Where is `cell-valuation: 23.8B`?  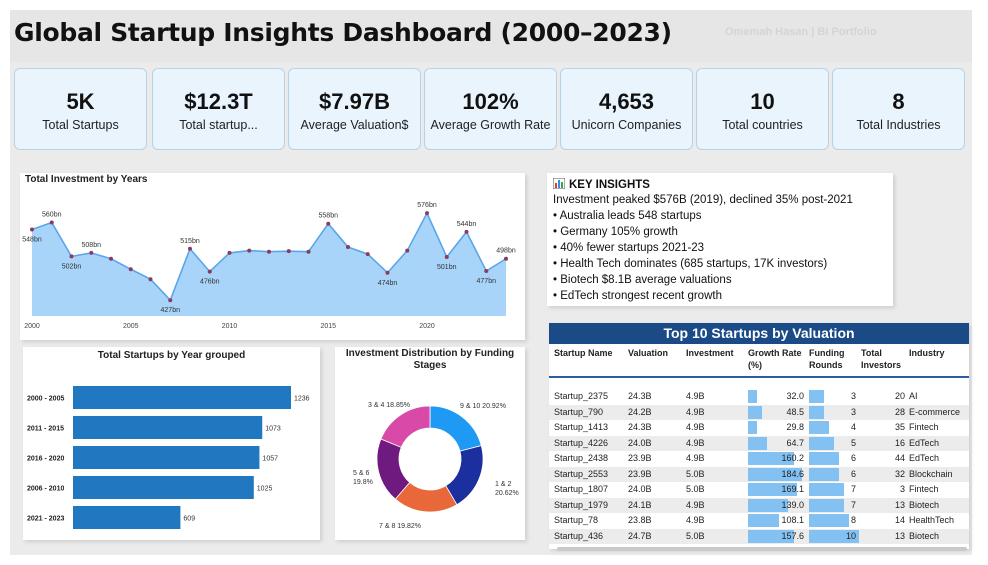
cell-valuation: 23.8B is located at coordinates (640, 520).